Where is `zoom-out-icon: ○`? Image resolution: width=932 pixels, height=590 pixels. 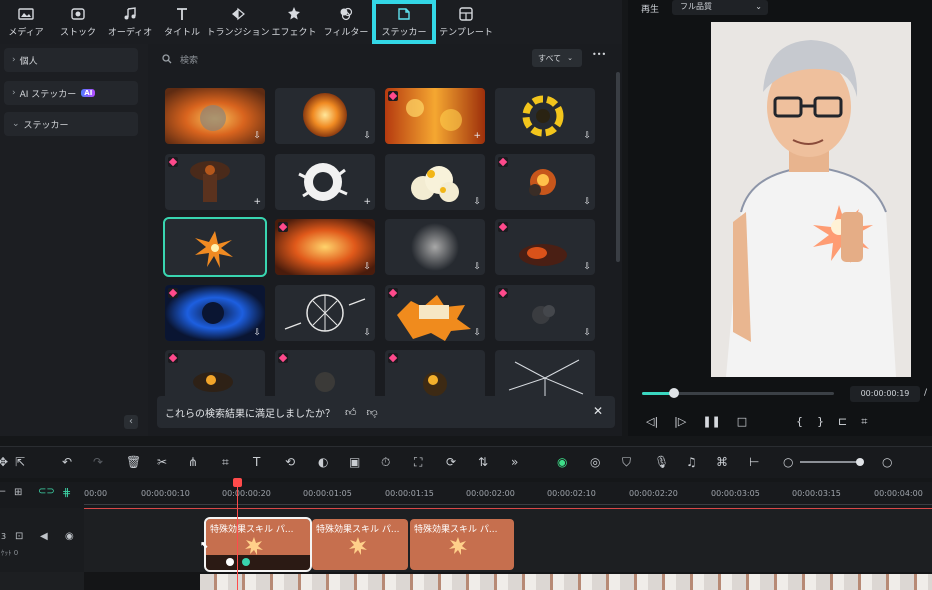 zoom-out-icon: ○ is located at coordinates (788, 462).